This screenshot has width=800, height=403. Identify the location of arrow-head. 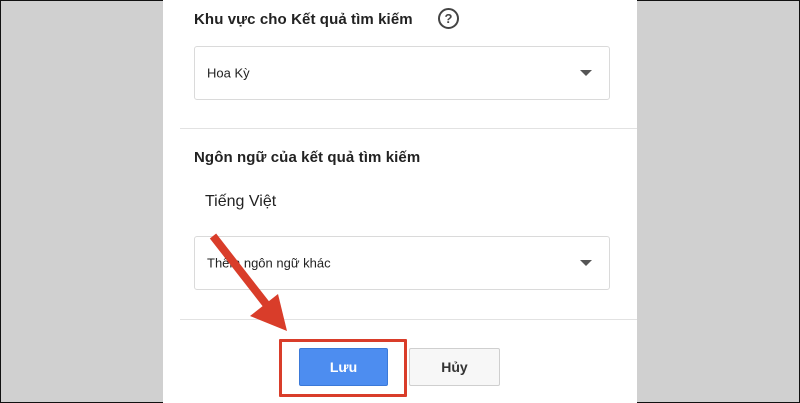
(268, 312).